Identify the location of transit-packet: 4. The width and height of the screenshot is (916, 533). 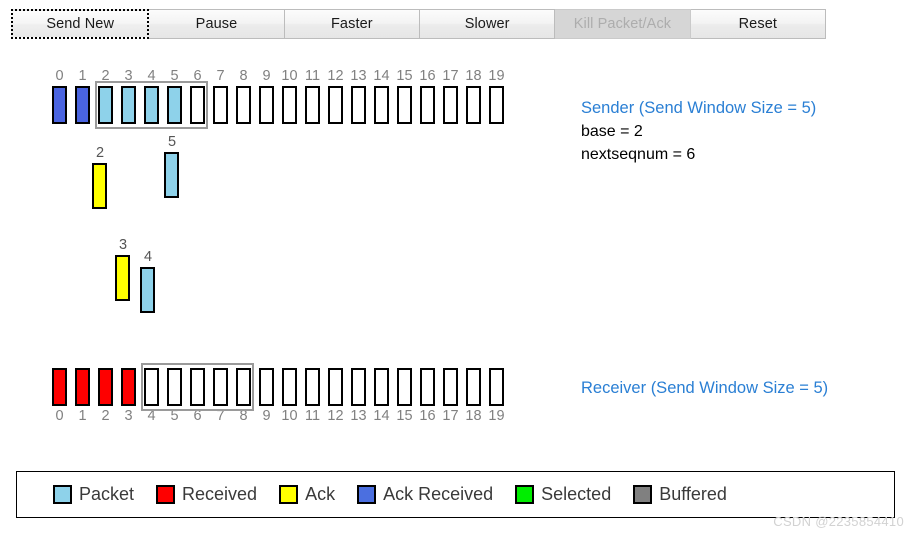
(147, 281).